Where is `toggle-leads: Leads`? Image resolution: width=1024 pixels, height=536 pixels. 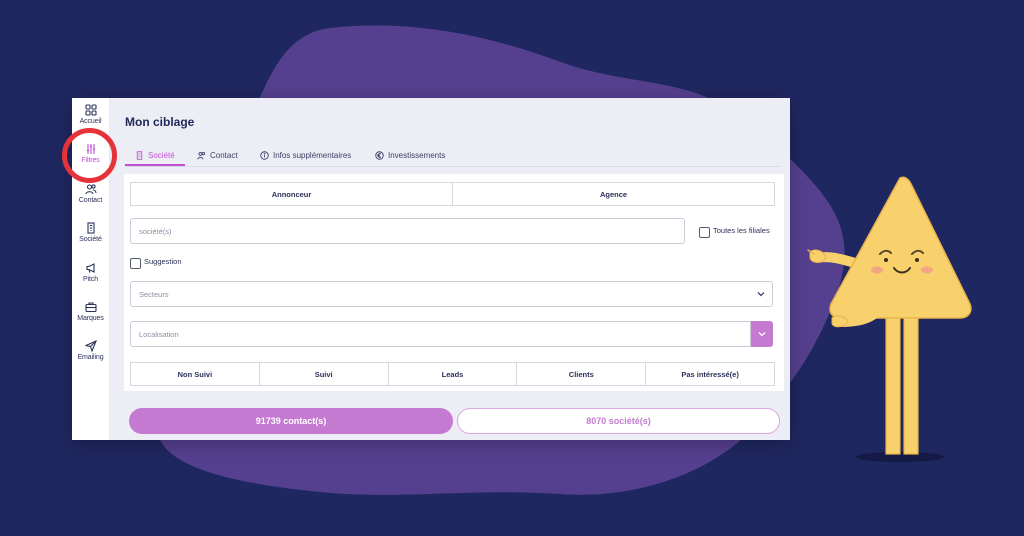 toggle-leads: Leads is located at coordinates (453, 374).